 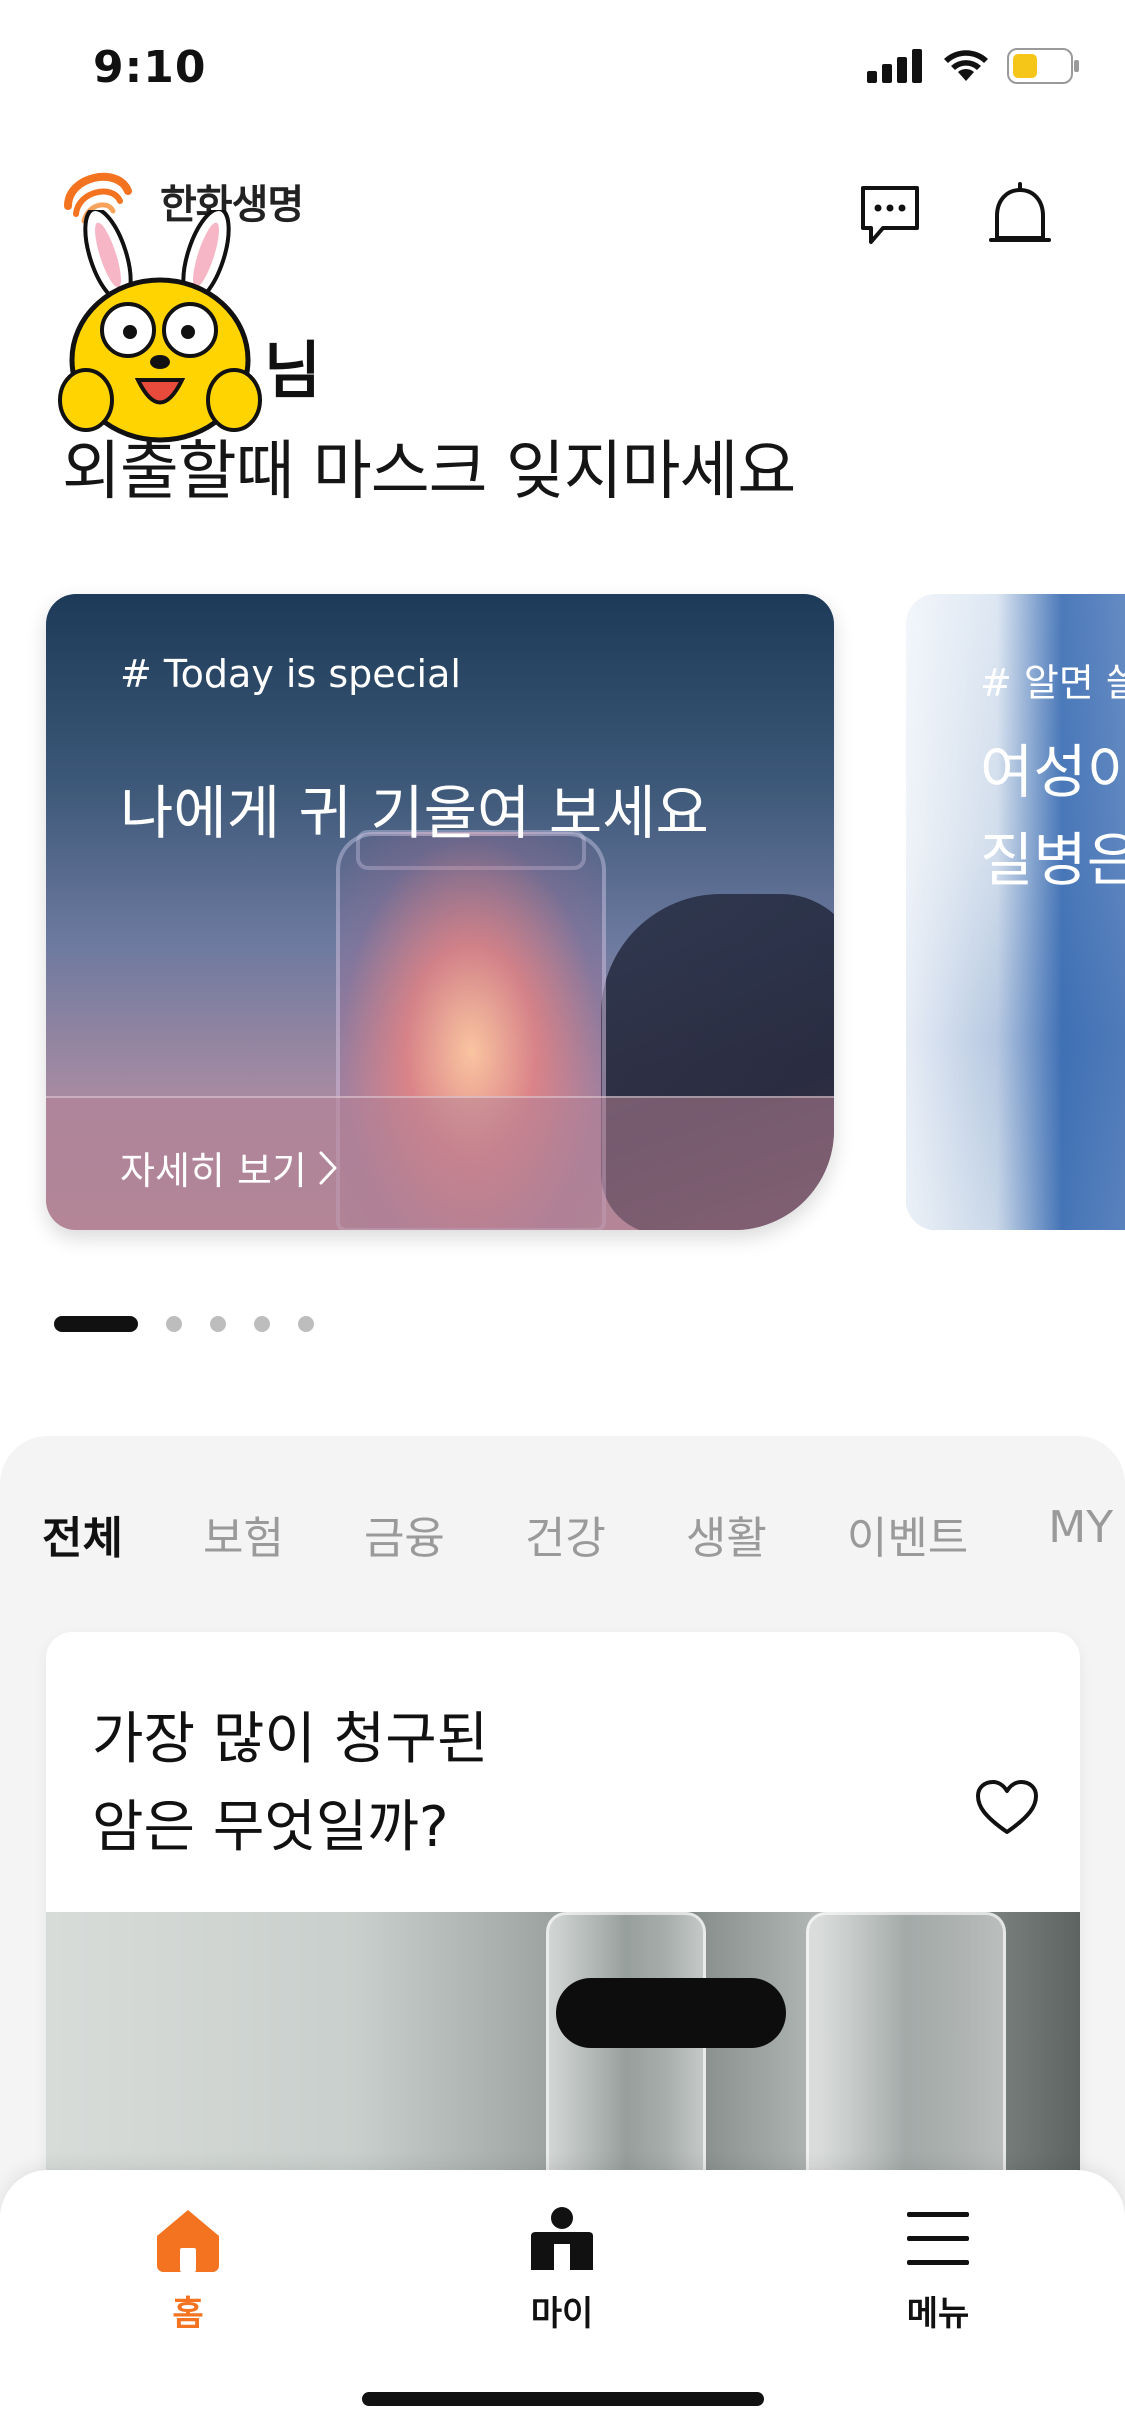 I want to click on tab-health: 건강, so click(x=565, y=1534).